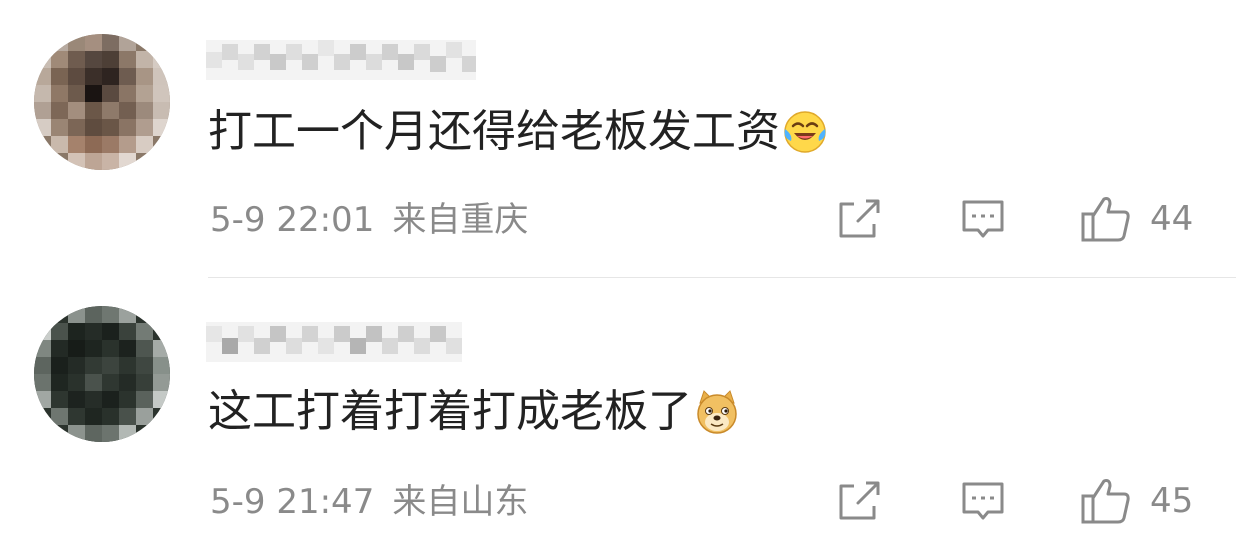 The height and width of the screenshot is (557, 1236). I want to click on like-button: 44, so click(1136, 219).